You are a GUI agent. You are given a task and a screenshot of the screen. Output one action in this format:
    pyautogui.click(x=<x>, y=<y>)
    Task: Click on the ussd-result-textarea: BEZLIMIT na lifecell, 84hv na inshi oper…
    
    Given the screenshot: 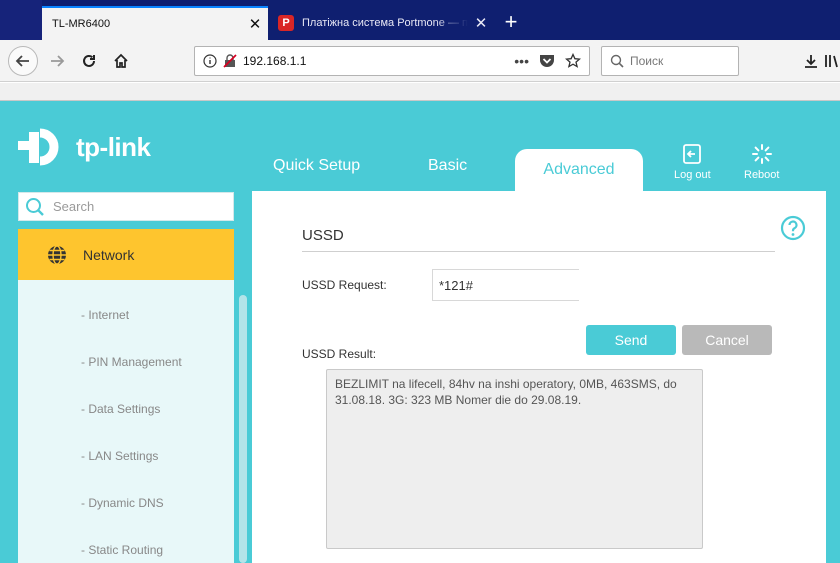 What is the action you would take?
    pyautogui.click(x=514, y=459)
    